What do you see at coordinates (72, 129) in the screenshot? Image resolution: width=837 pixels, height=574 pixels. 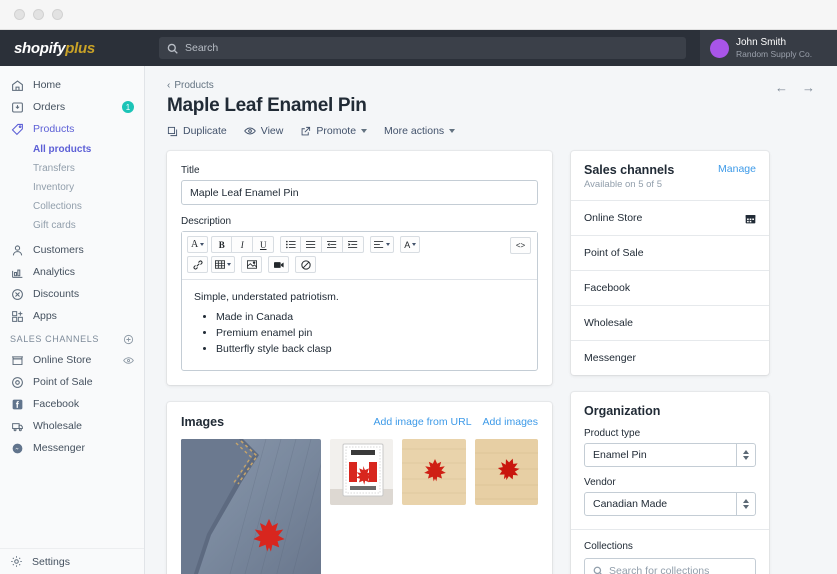 I see `sidebar-item-products: Products` at bounding box center [72, 129].